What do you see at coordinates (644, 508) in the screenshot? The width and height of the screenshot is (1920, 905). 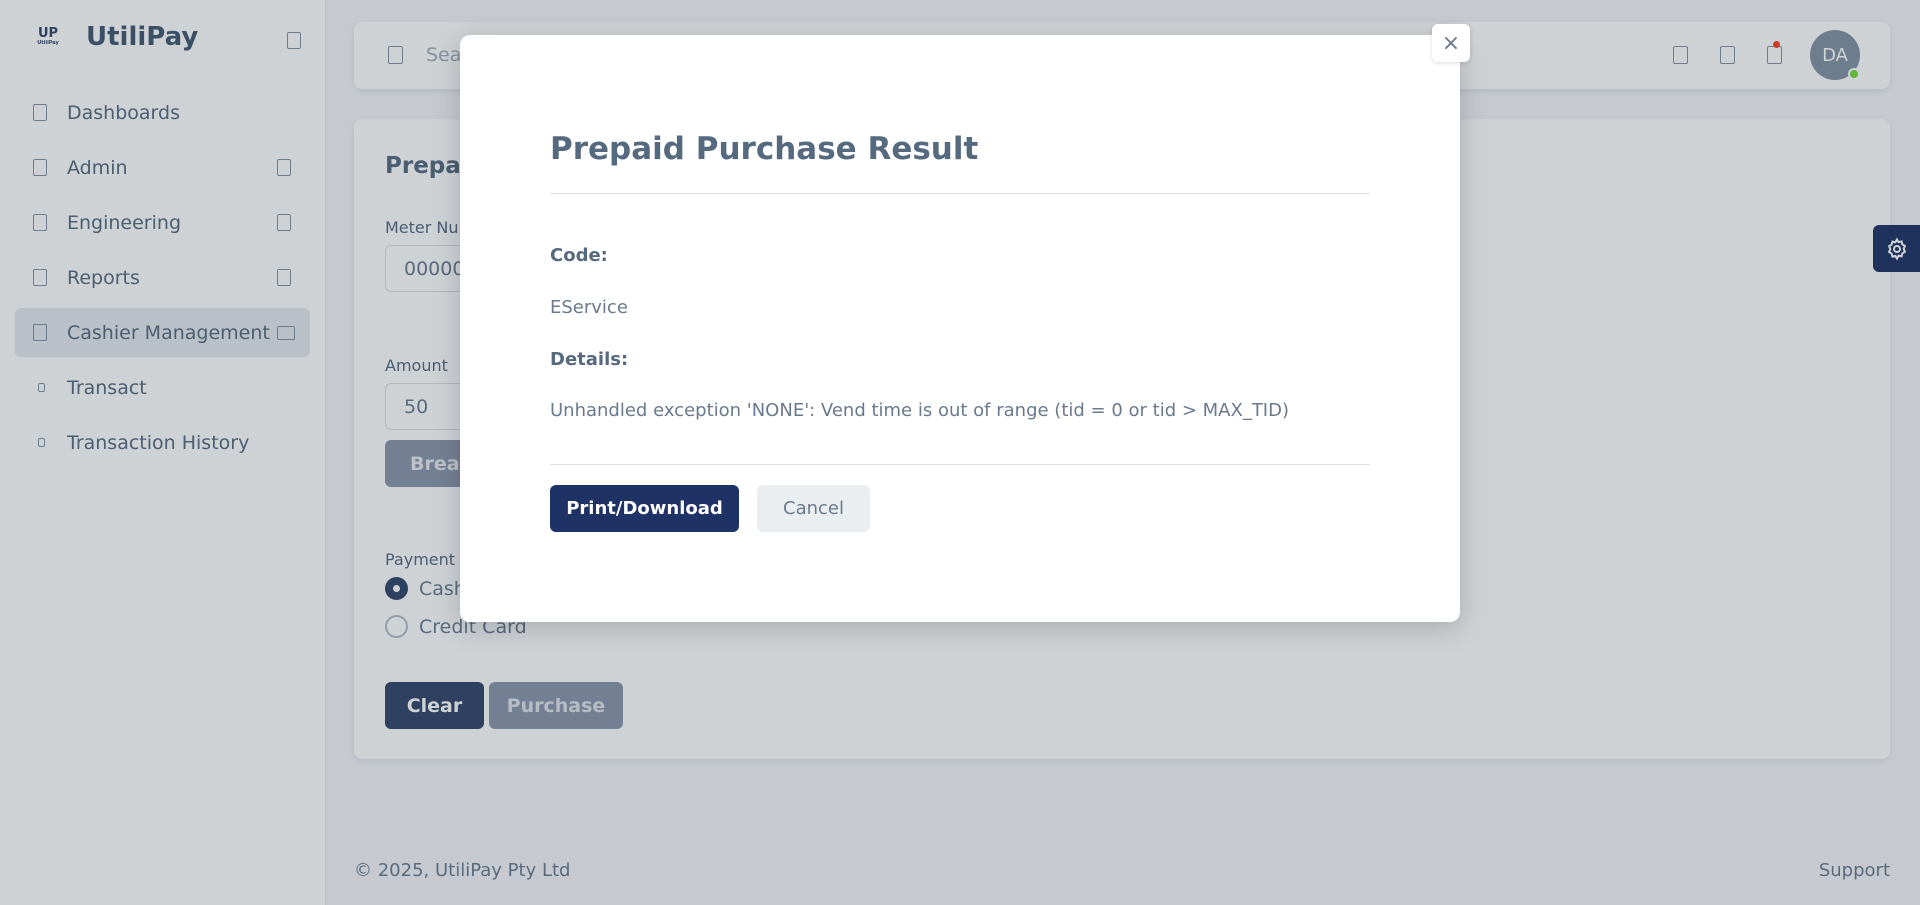 I see `print-download-button: Print/Download` at bounding box center [644, 508].